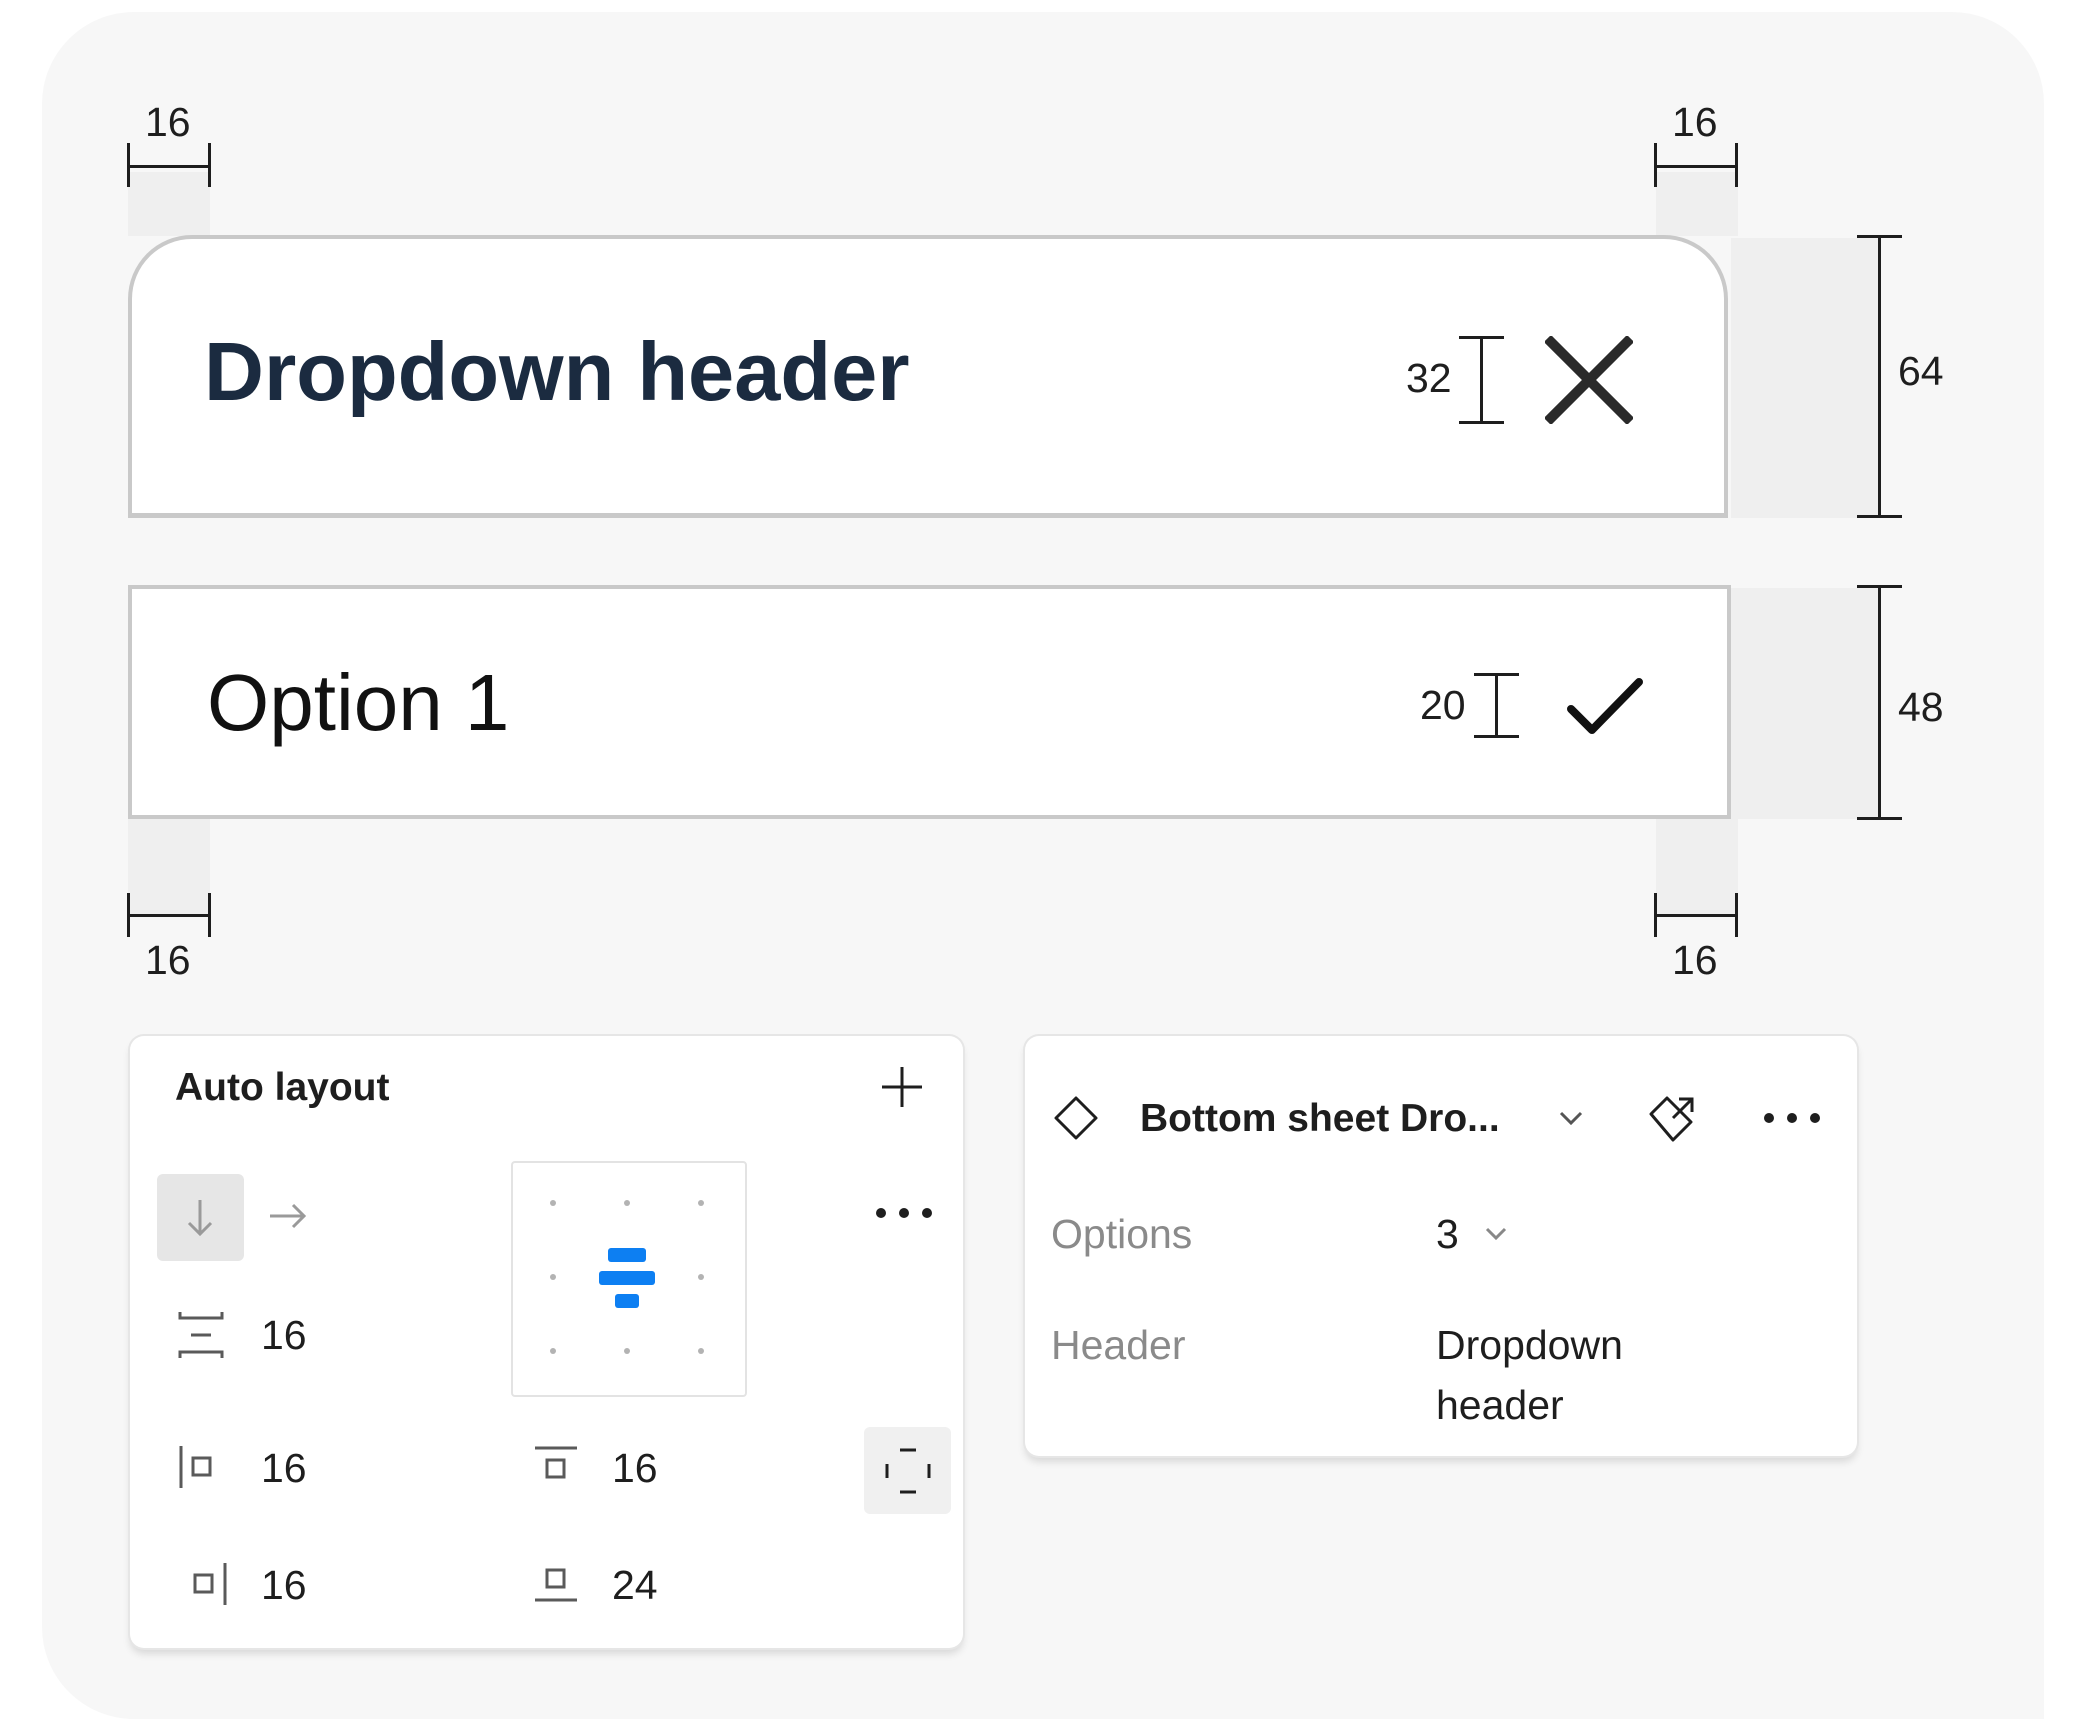 This screenshot has height=1719, width=2075. Describe the element at coordinates (635, 1585) in the screenshot. I see `padding-bottom-value: 24` at that location.